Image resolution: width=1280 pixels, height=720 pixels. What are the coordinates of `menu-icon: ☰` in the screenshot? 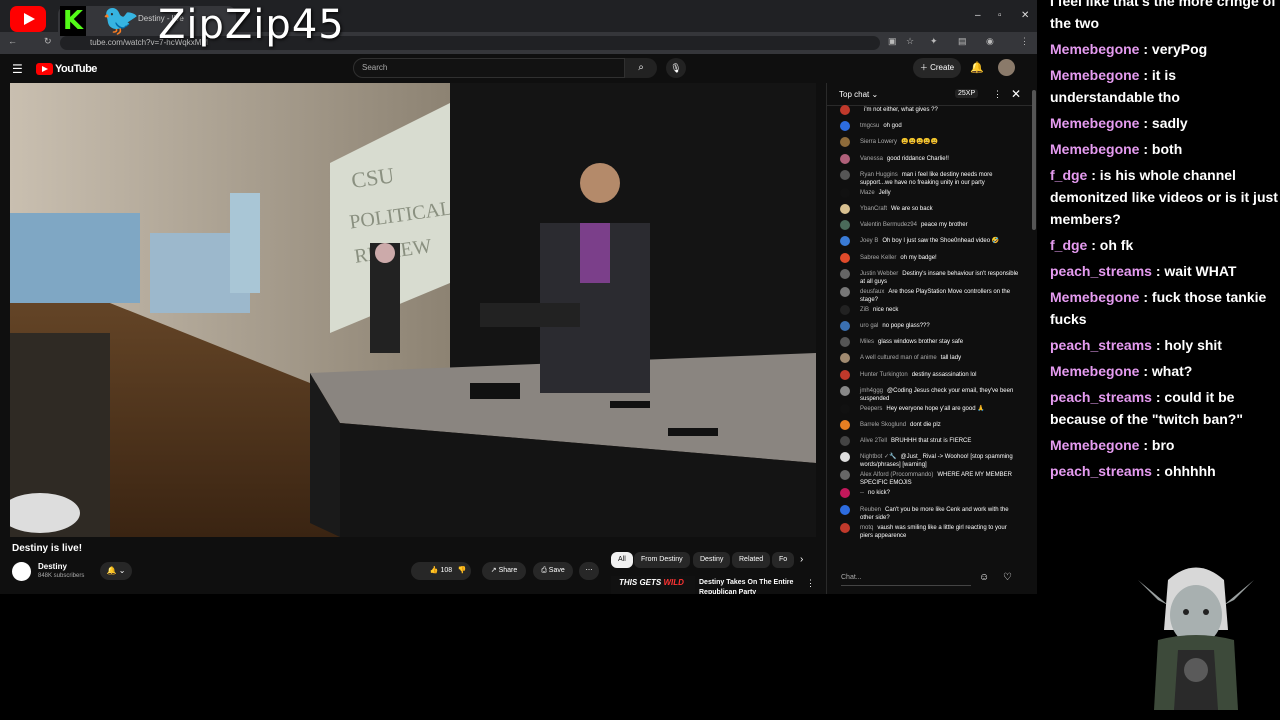 It's located at (17, 69).